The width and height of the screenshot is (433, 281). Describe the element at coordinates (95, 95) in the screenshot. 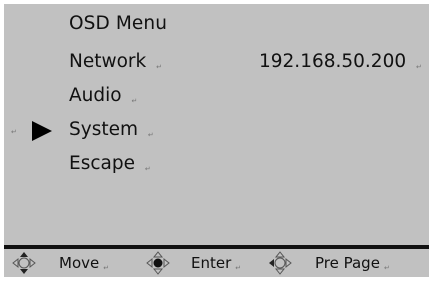

I see `menu-item-label: Audio` at that location.